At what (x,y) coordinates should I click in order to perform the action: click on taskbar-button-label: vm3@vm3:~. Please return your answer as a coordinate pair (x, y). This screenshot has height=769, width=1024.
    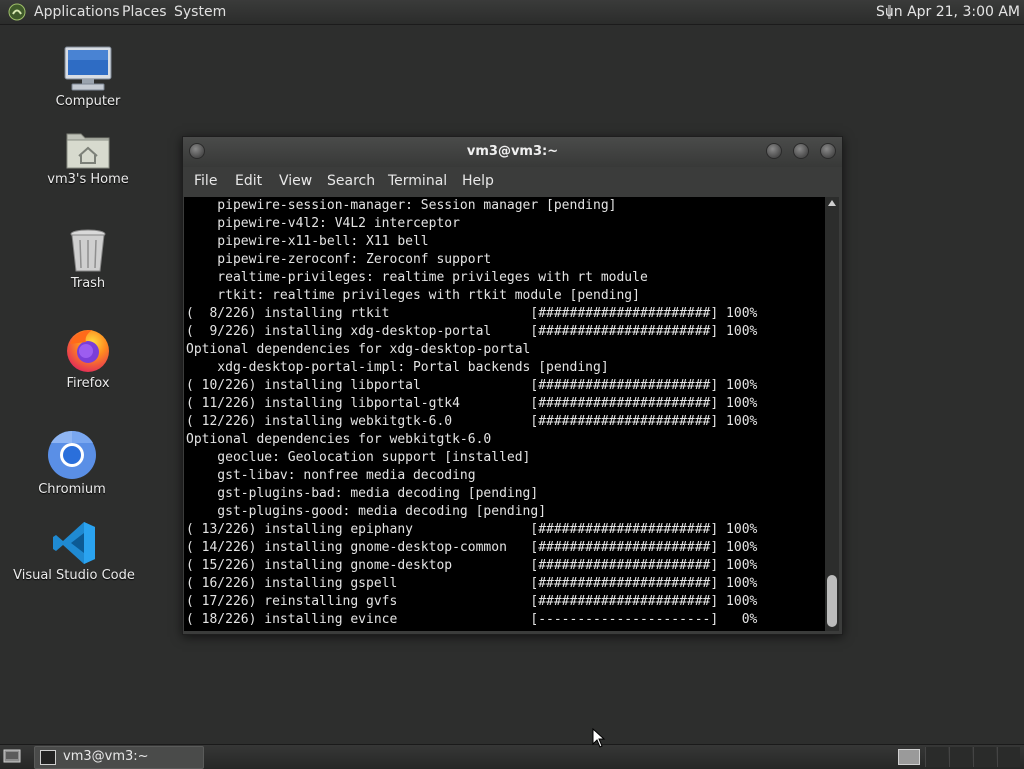
    Looking at the image, I should click on (106, 756).